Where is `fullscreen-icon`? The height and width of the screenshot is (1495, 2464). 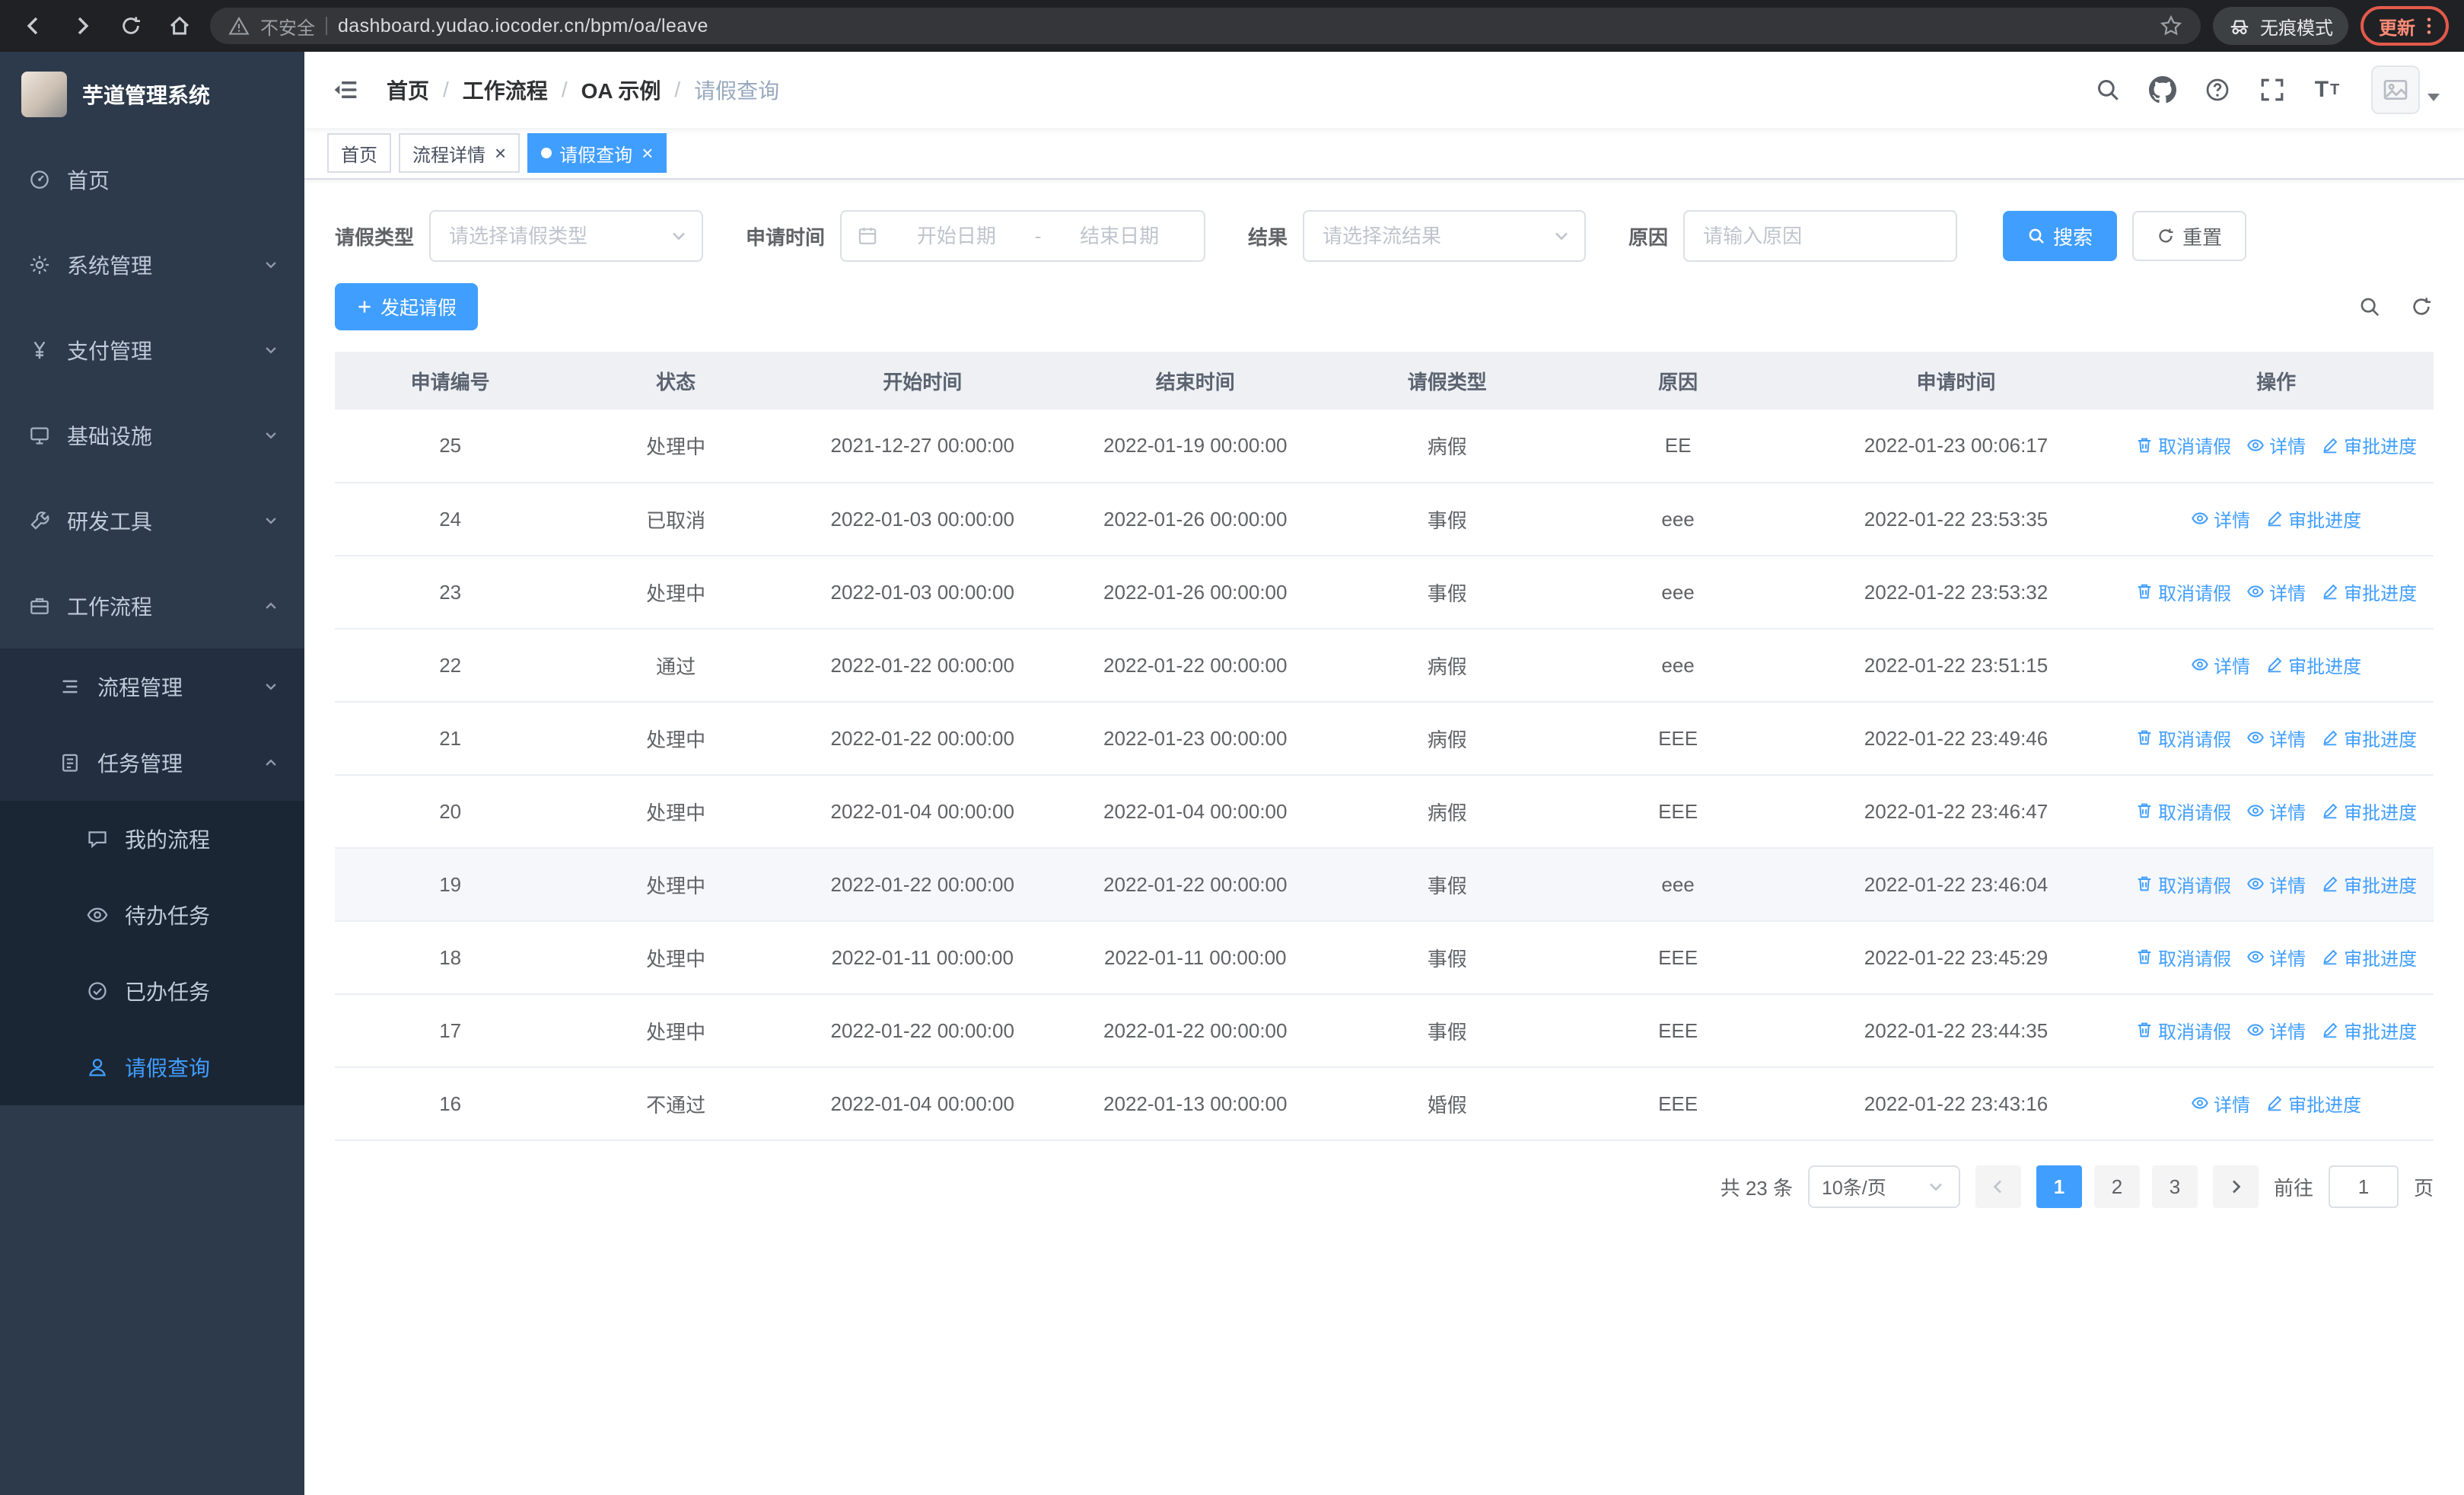 fullscreen-icon is located at coordinates (2272, 90).